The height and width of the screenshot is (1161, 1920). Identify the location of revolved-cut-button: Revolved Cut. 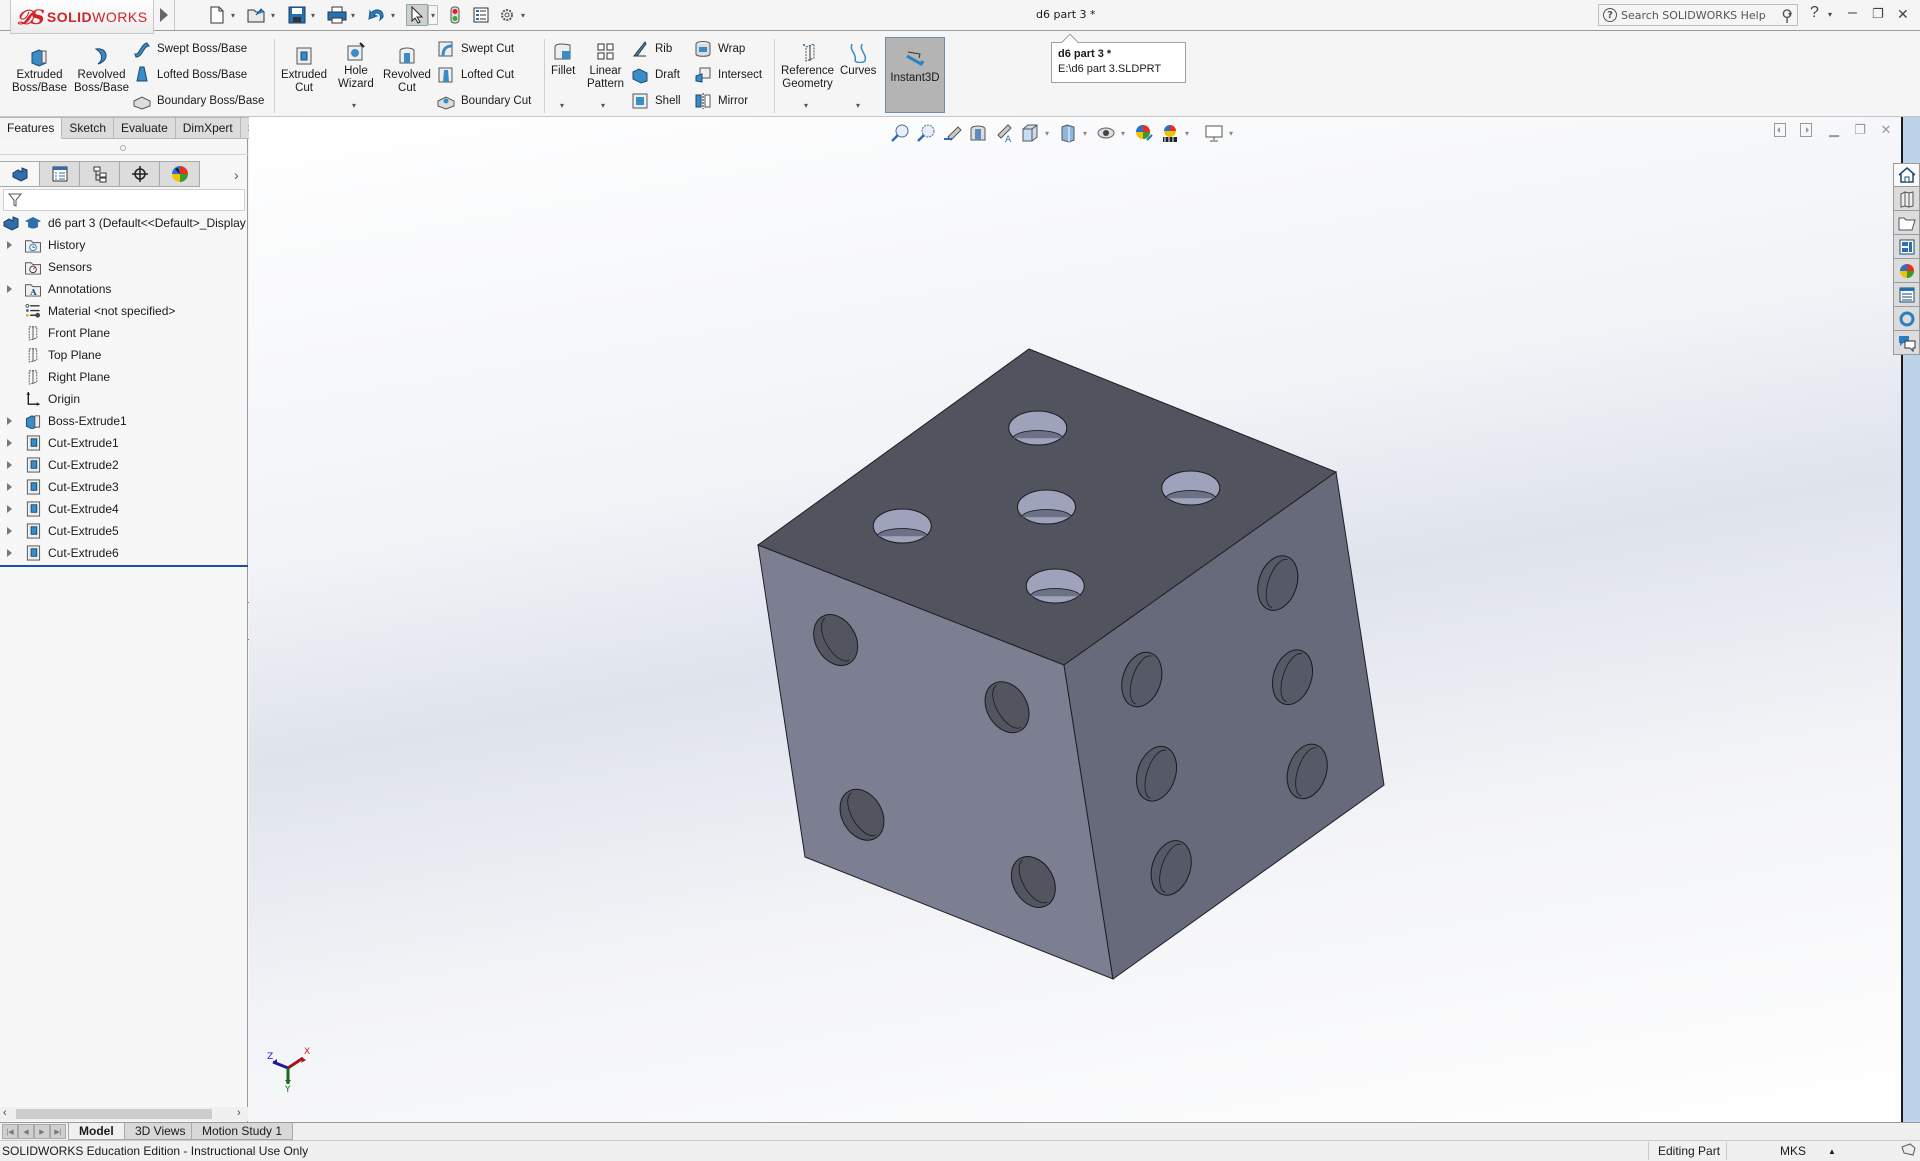
(407, 70).